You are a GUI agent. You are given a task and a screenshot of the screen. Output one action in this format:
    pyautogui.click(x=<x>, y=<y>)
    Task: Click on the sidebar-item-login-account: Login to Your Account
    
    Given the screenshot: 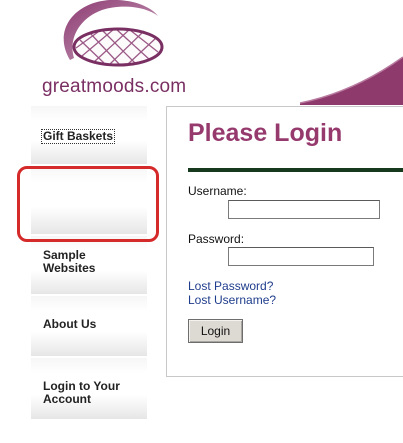 What is the action you would take?
    pyautogui.click(x=89, y=388)
    